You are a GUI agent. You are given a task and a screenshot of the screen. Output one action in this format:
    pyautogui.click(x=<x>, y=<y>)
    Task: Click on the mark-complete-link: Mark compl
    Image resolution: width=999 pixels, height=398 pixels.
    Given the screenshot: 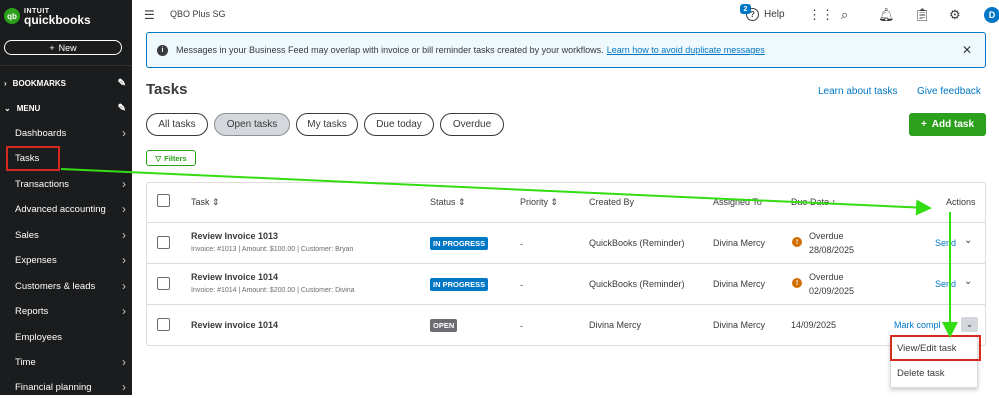 What is the action you would take?
    pyautogui.click(x=917, y=325)
    